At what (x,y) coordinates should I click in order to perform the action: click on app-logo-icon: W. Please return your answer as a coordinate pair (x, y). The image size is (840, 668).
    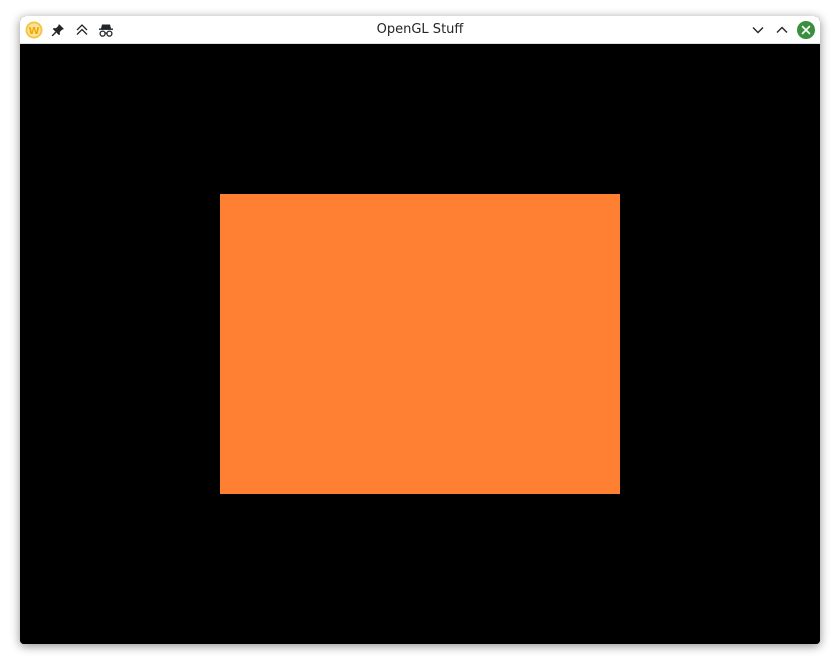
    Looking at the image, I should click on (34, 30).